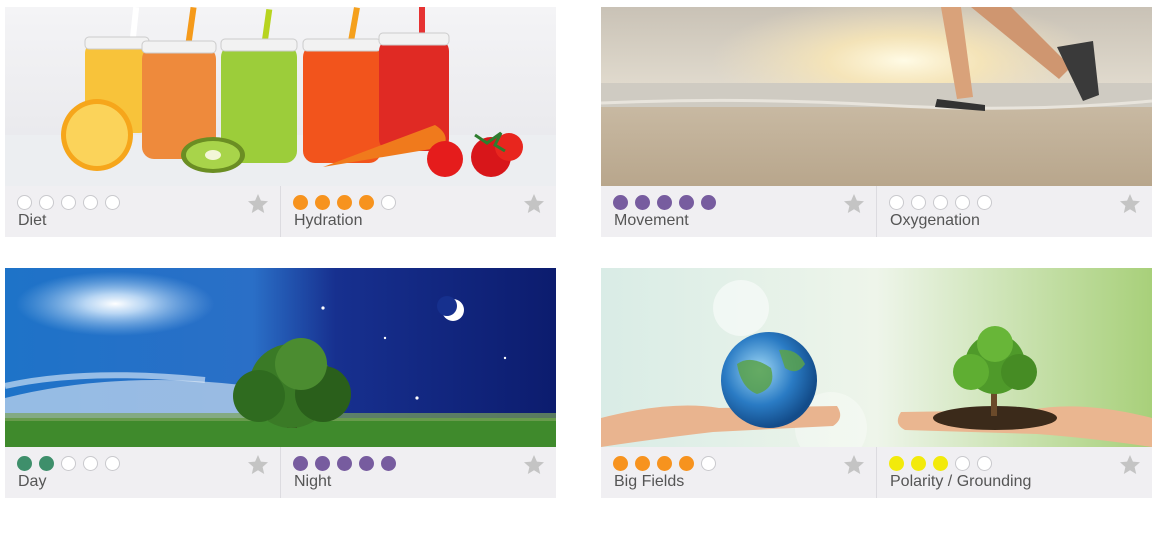  Describe the element at coordinates (418, 211) in the screenshot. I see `rating-item-hydration: Hydration` at that location.